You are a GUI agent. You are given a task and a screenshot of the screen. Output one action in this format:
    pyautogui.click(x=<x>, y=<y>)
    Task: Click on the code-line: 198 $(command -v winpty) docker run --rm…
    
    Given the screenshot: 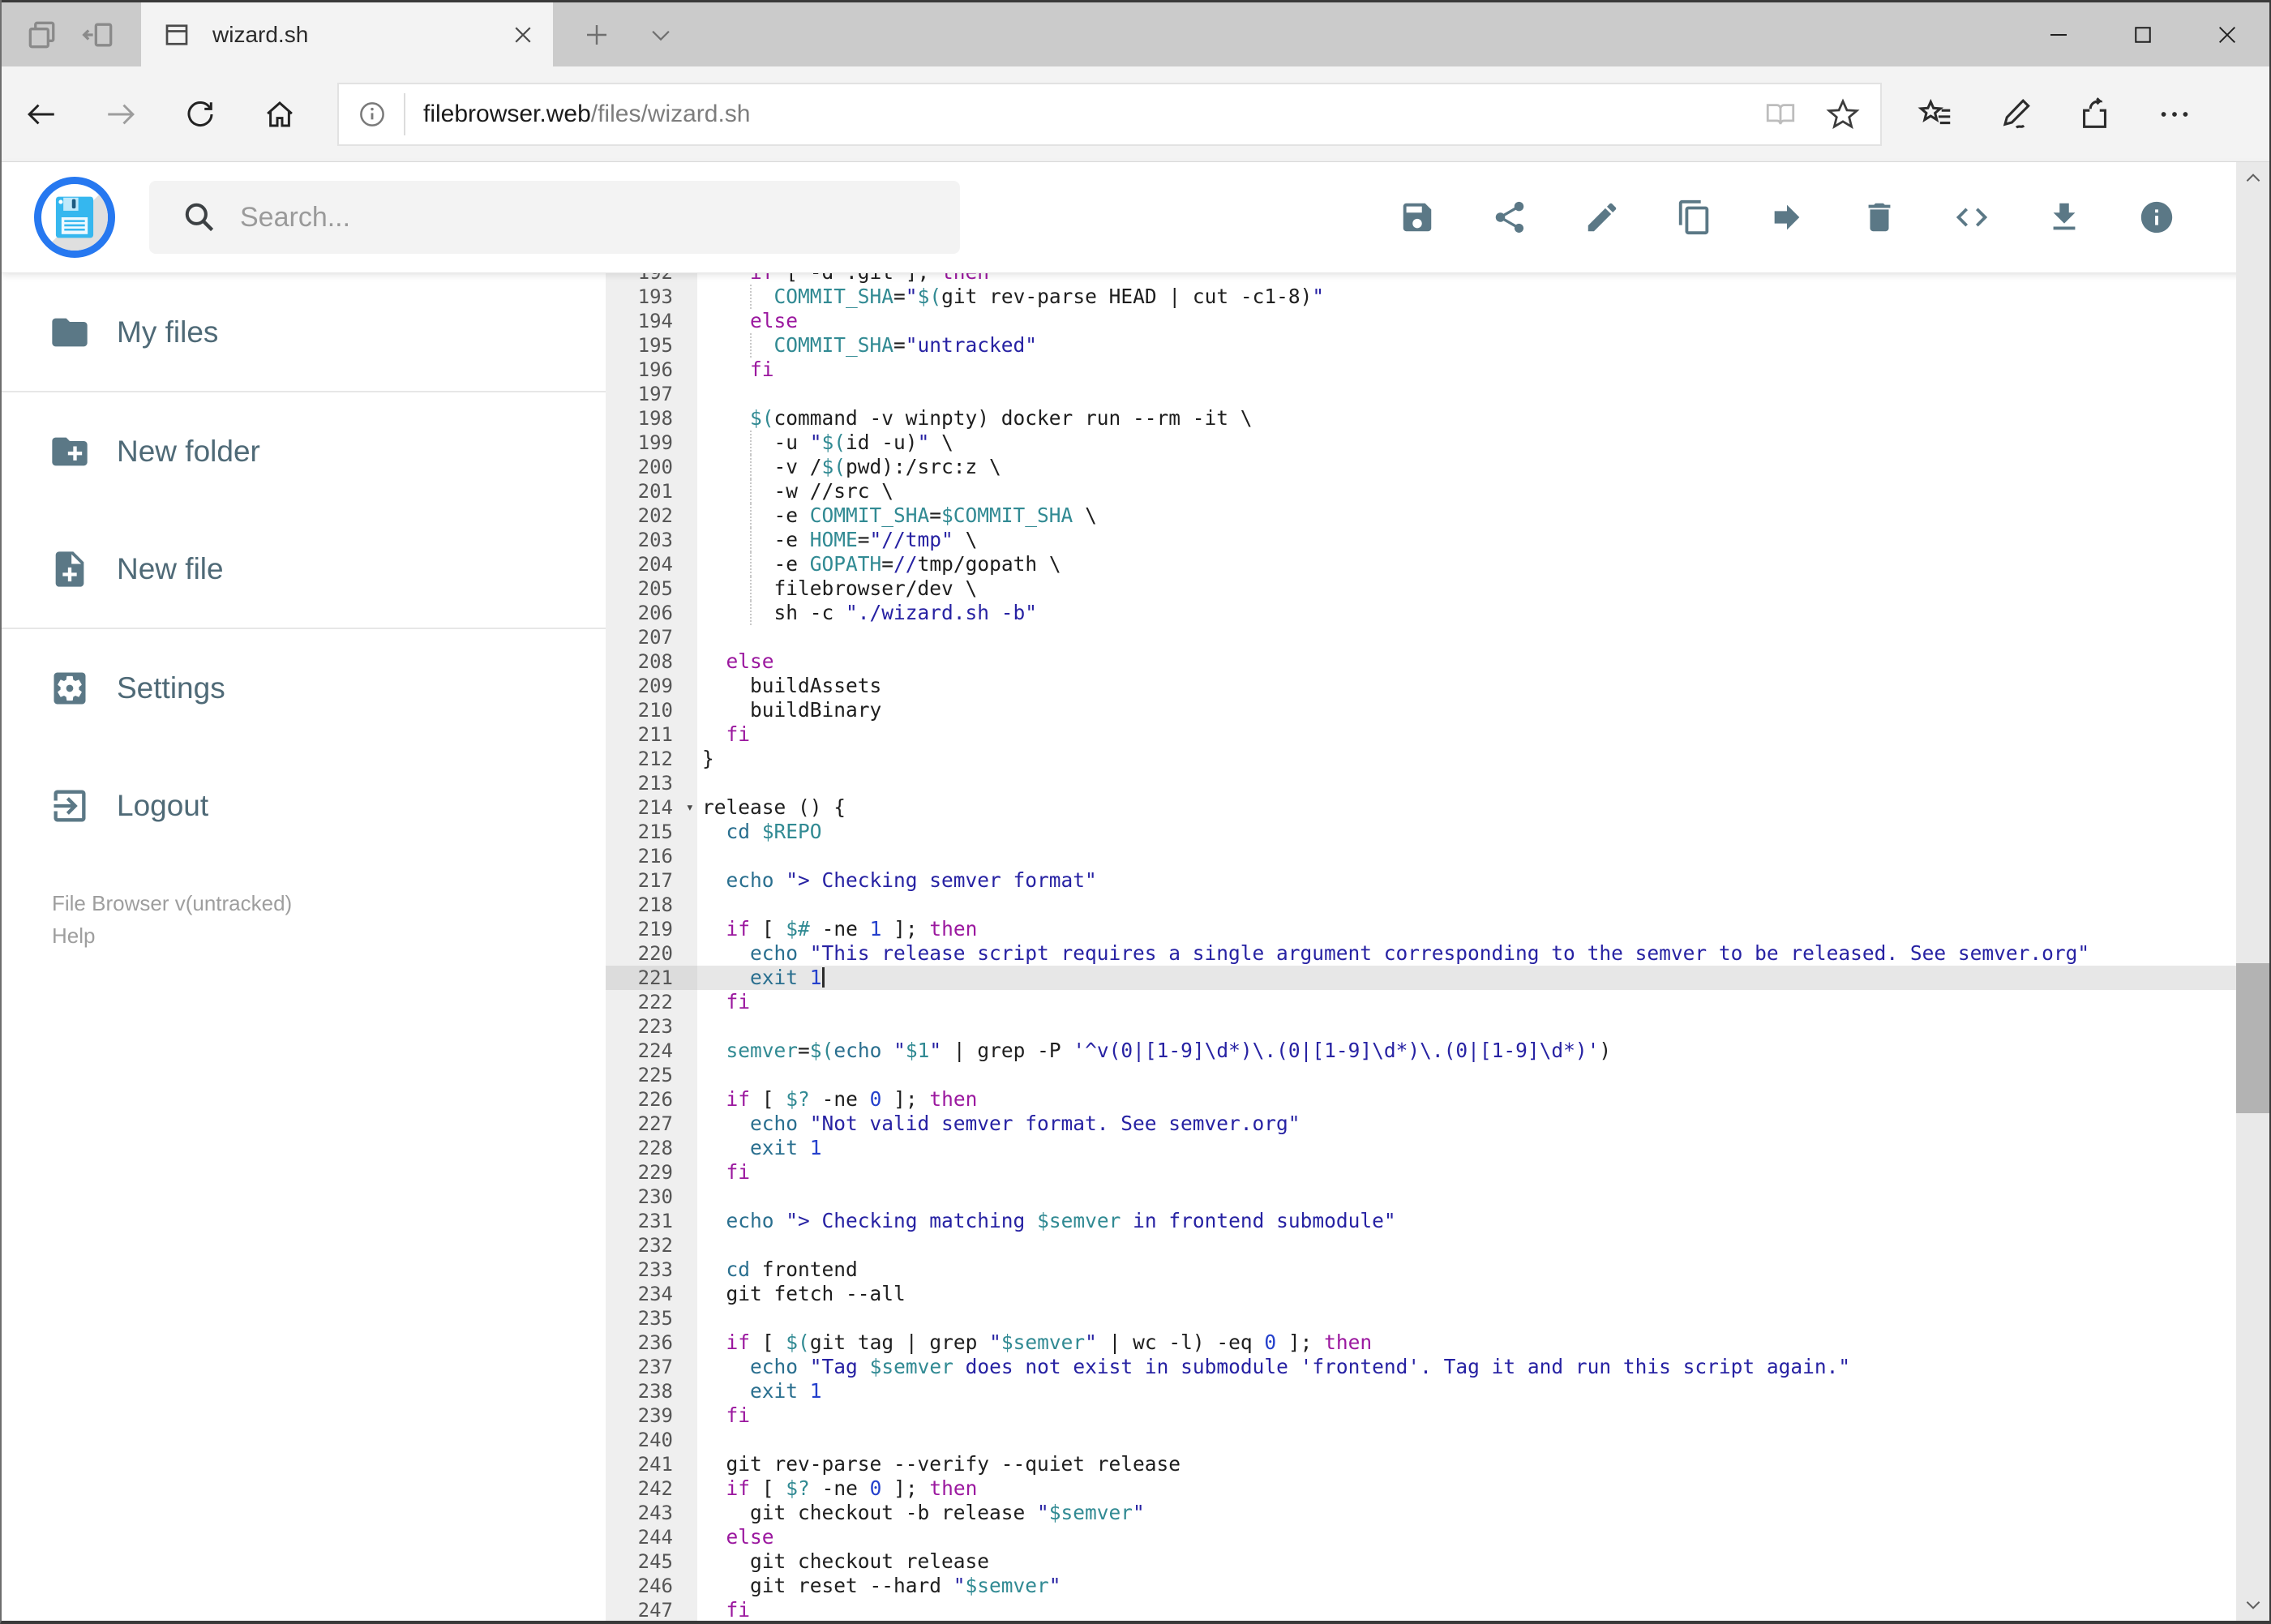 What is the action you would take?
    pyautogui.click(x=1421, y=419)
    